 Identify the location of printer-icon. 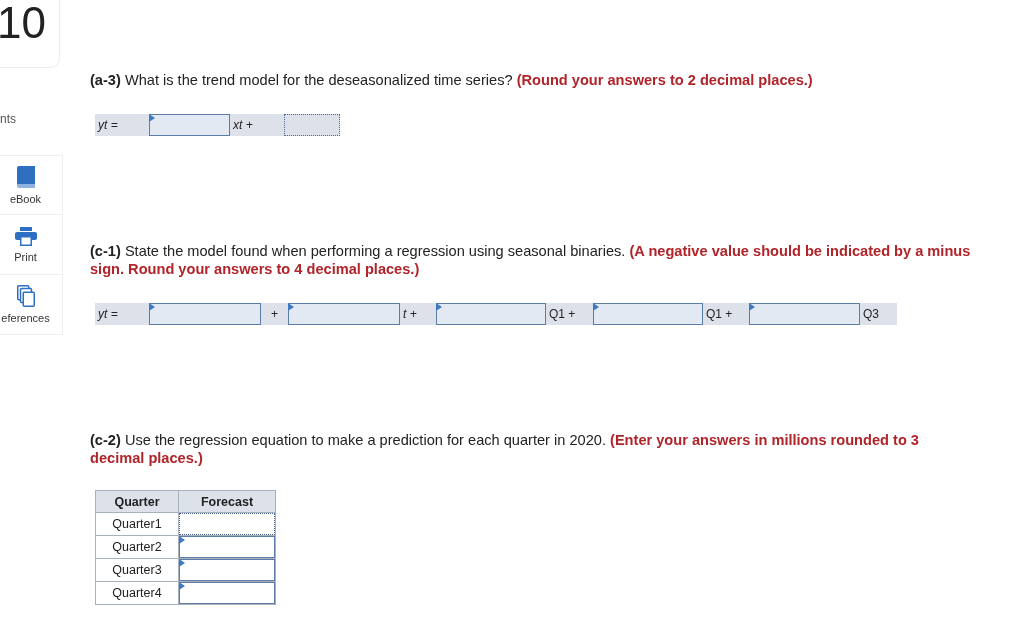
(25, 236).